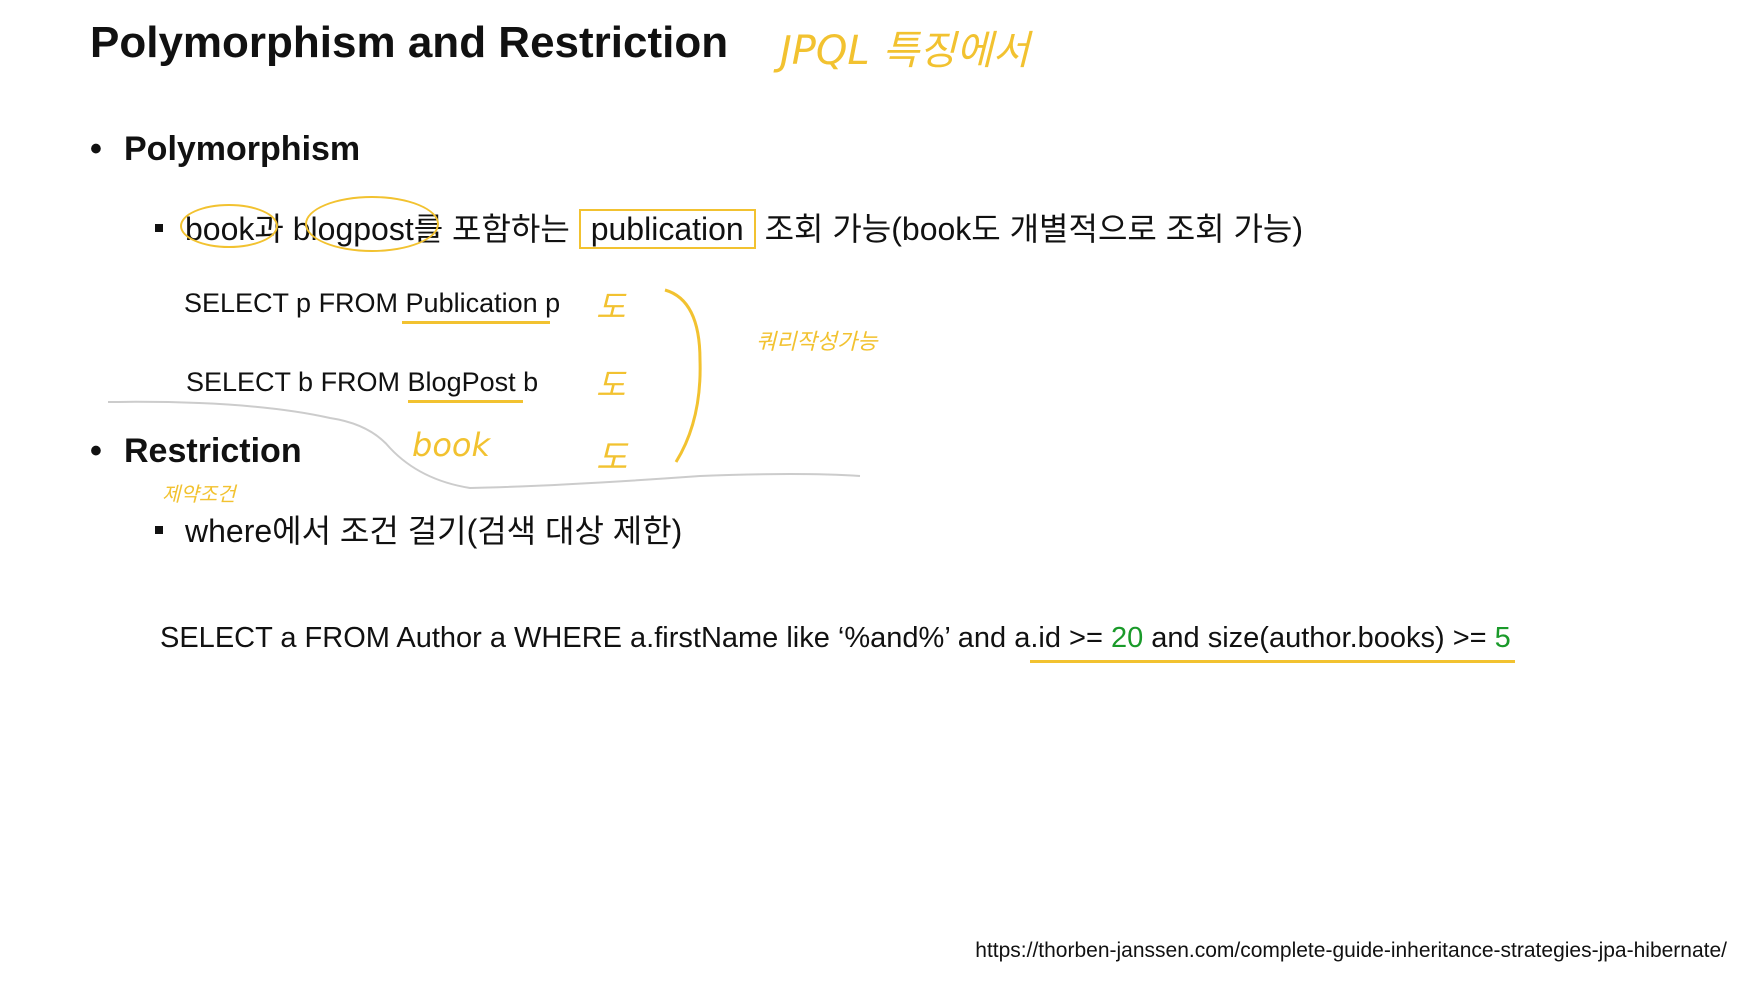  Describe the element at coordinates (1502, 638) in the screenshot. I see `query-number-size: 5` at that location.